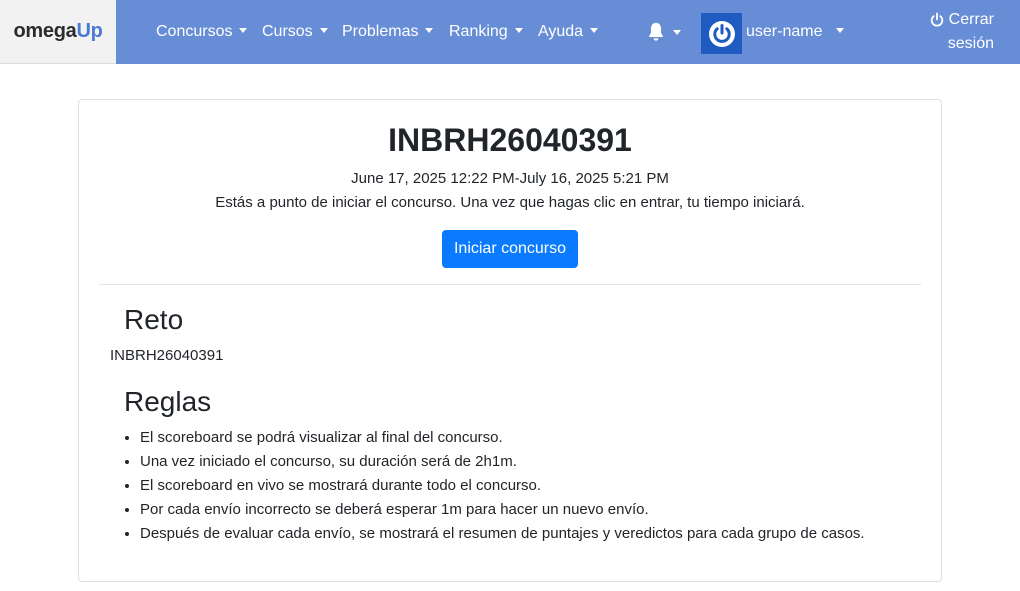 The height and width of the screenshot is (591, 1020). I want to click on user-menu: user-name, so click(795, 32).